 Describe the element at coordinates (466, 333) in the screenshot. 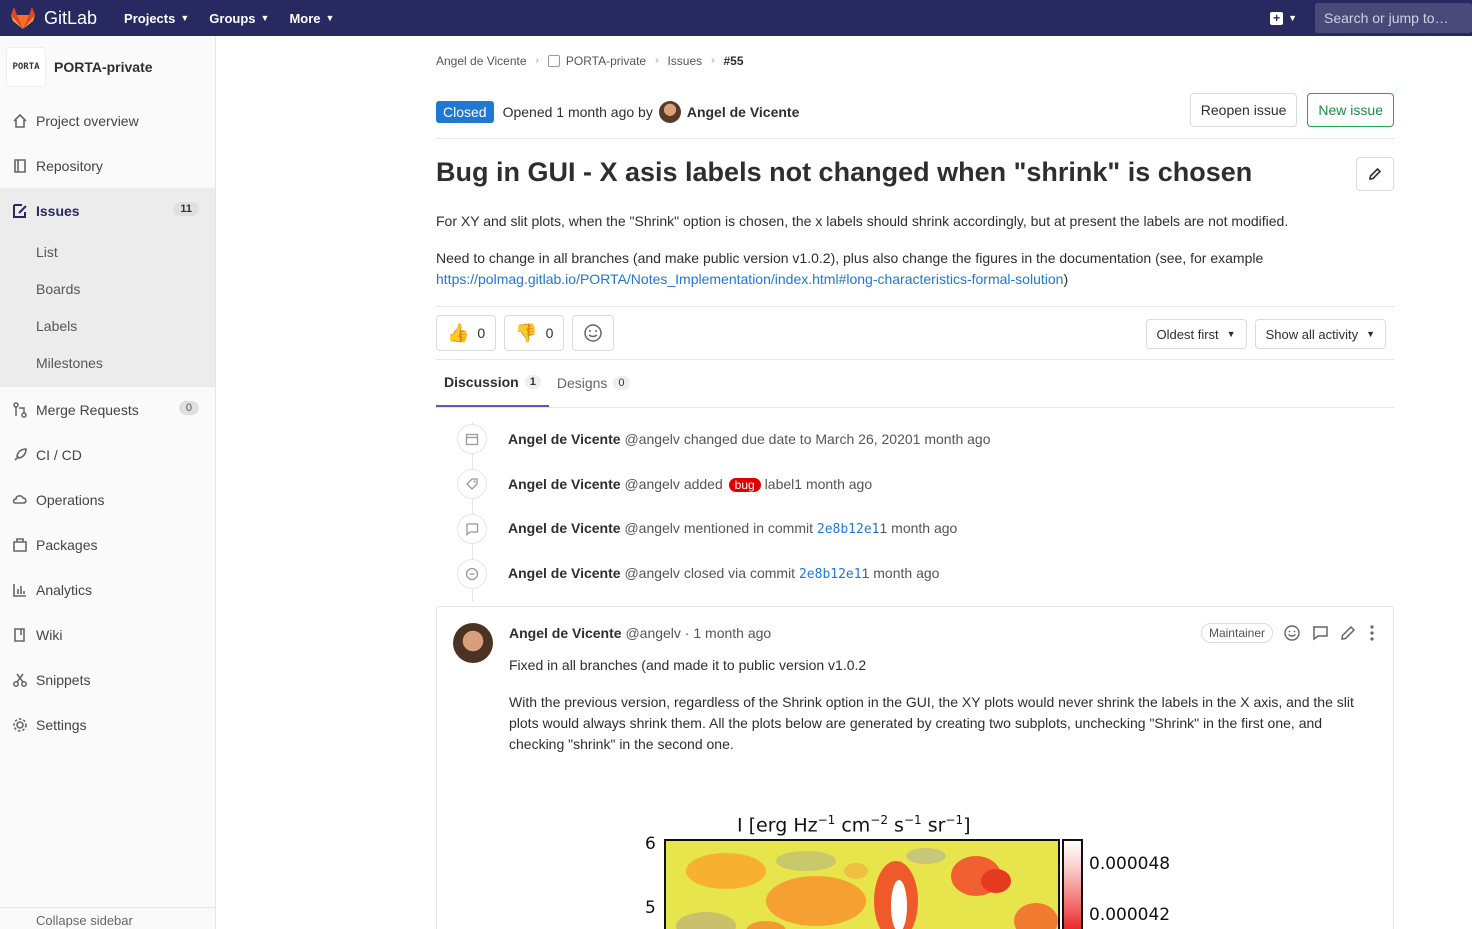

I see `thumbs-up-button: 👍 0` at that location.